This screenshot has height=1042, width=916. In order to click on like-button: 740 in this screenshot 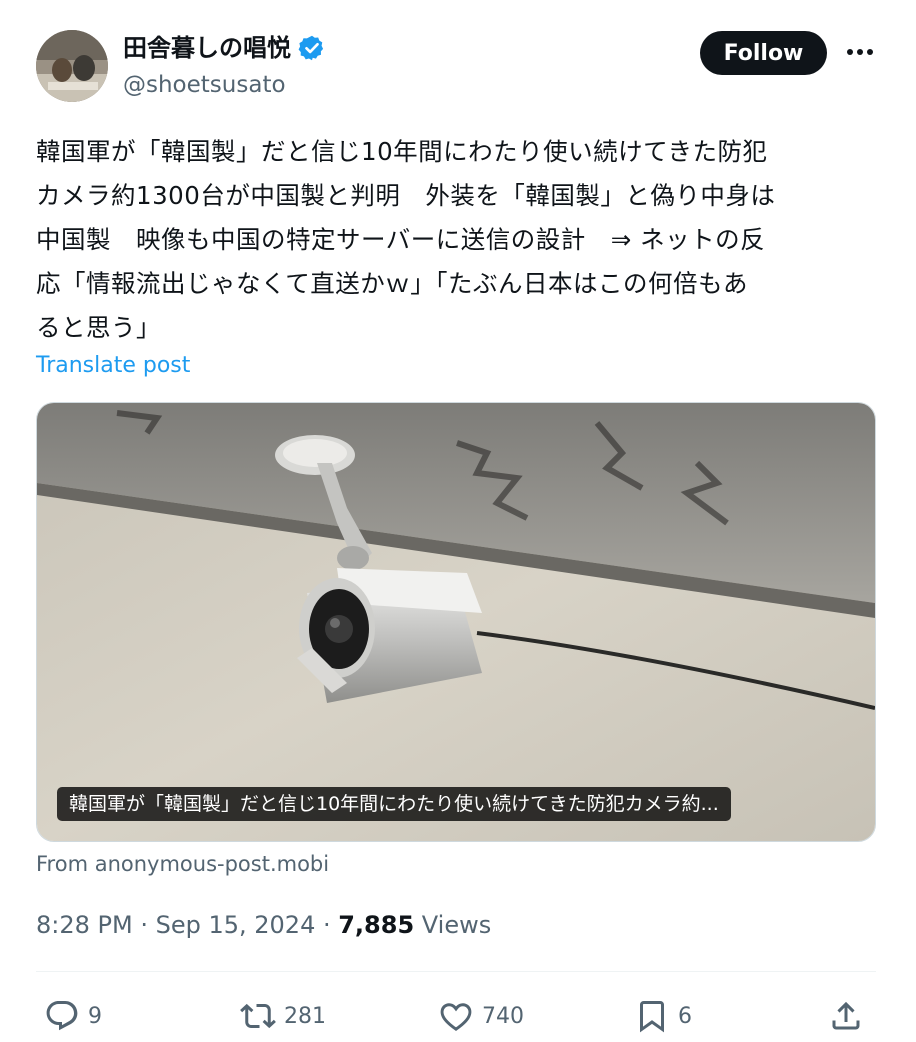, I will do `click(481, 1016)`.